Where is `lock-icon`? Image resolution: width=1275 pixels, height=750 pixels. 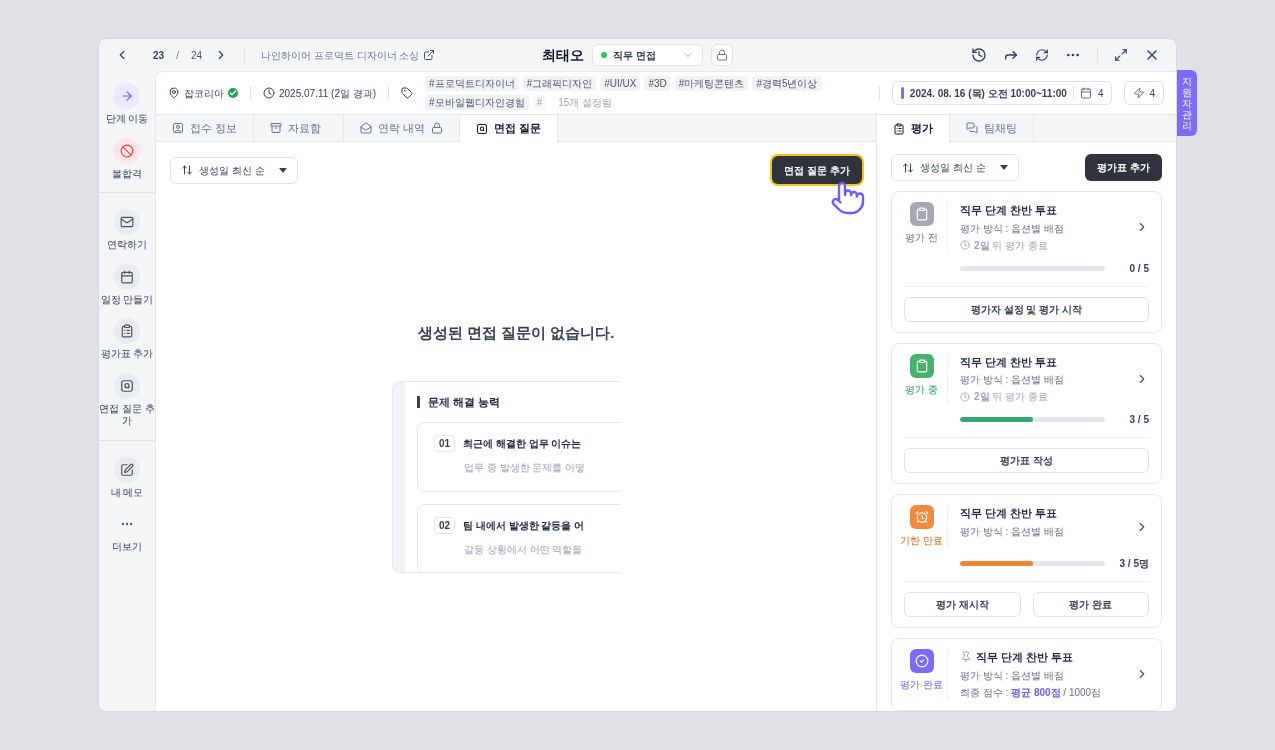
lock-icon is located at coordinates (721, 55).